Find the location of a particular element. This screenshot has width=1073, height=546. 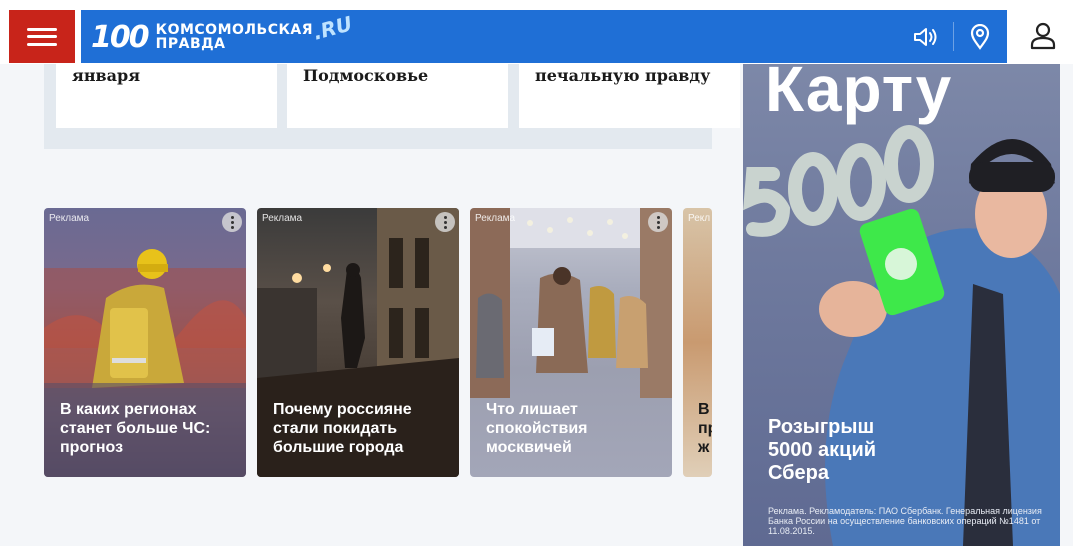

speaker-button is located at coordinates (926, 37).